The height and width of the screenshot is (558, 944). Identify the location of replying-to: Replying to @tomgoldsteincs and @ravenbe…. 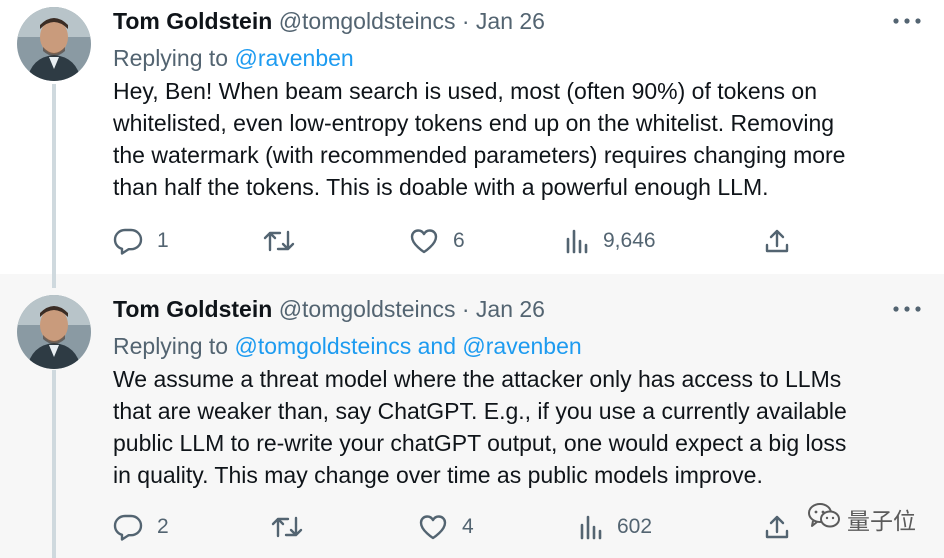
(518, 346).